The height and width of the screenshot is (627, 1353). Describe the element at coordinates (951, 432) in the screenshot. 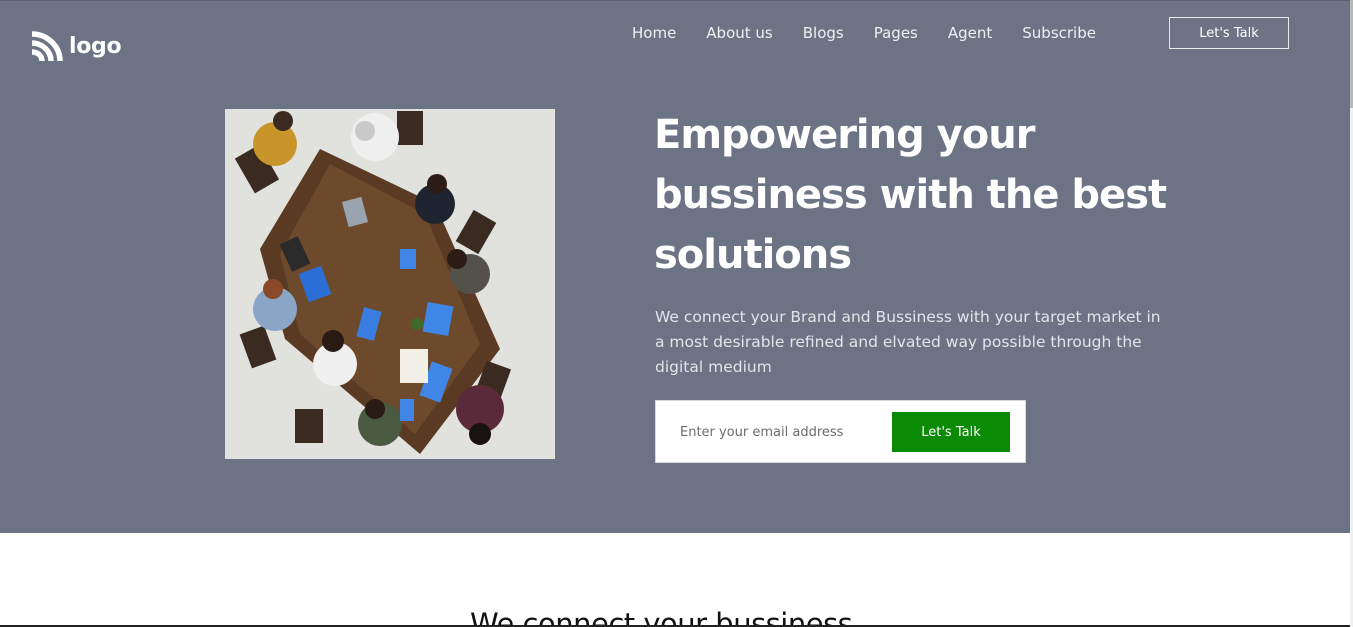

I see `lets-talk-submit-button: Let's Talk` at that location.